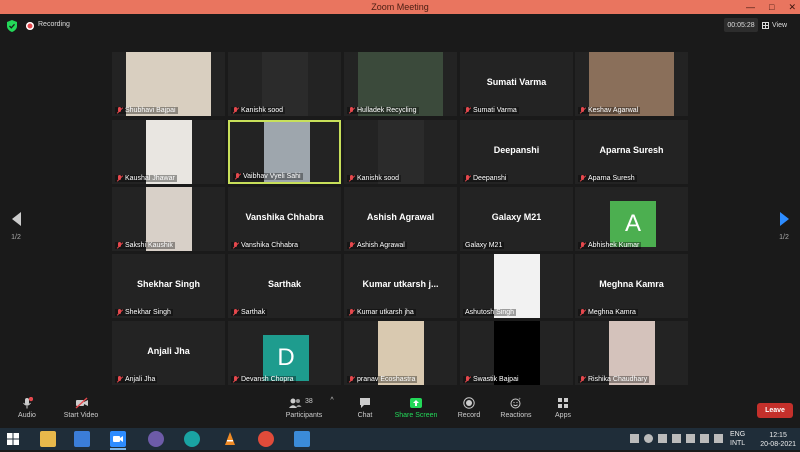  What do you see at coordinates (168, 219) in the screenshot?
I see `participant-tile: Sakshi Kaushik` at bounding box center [168, 219].